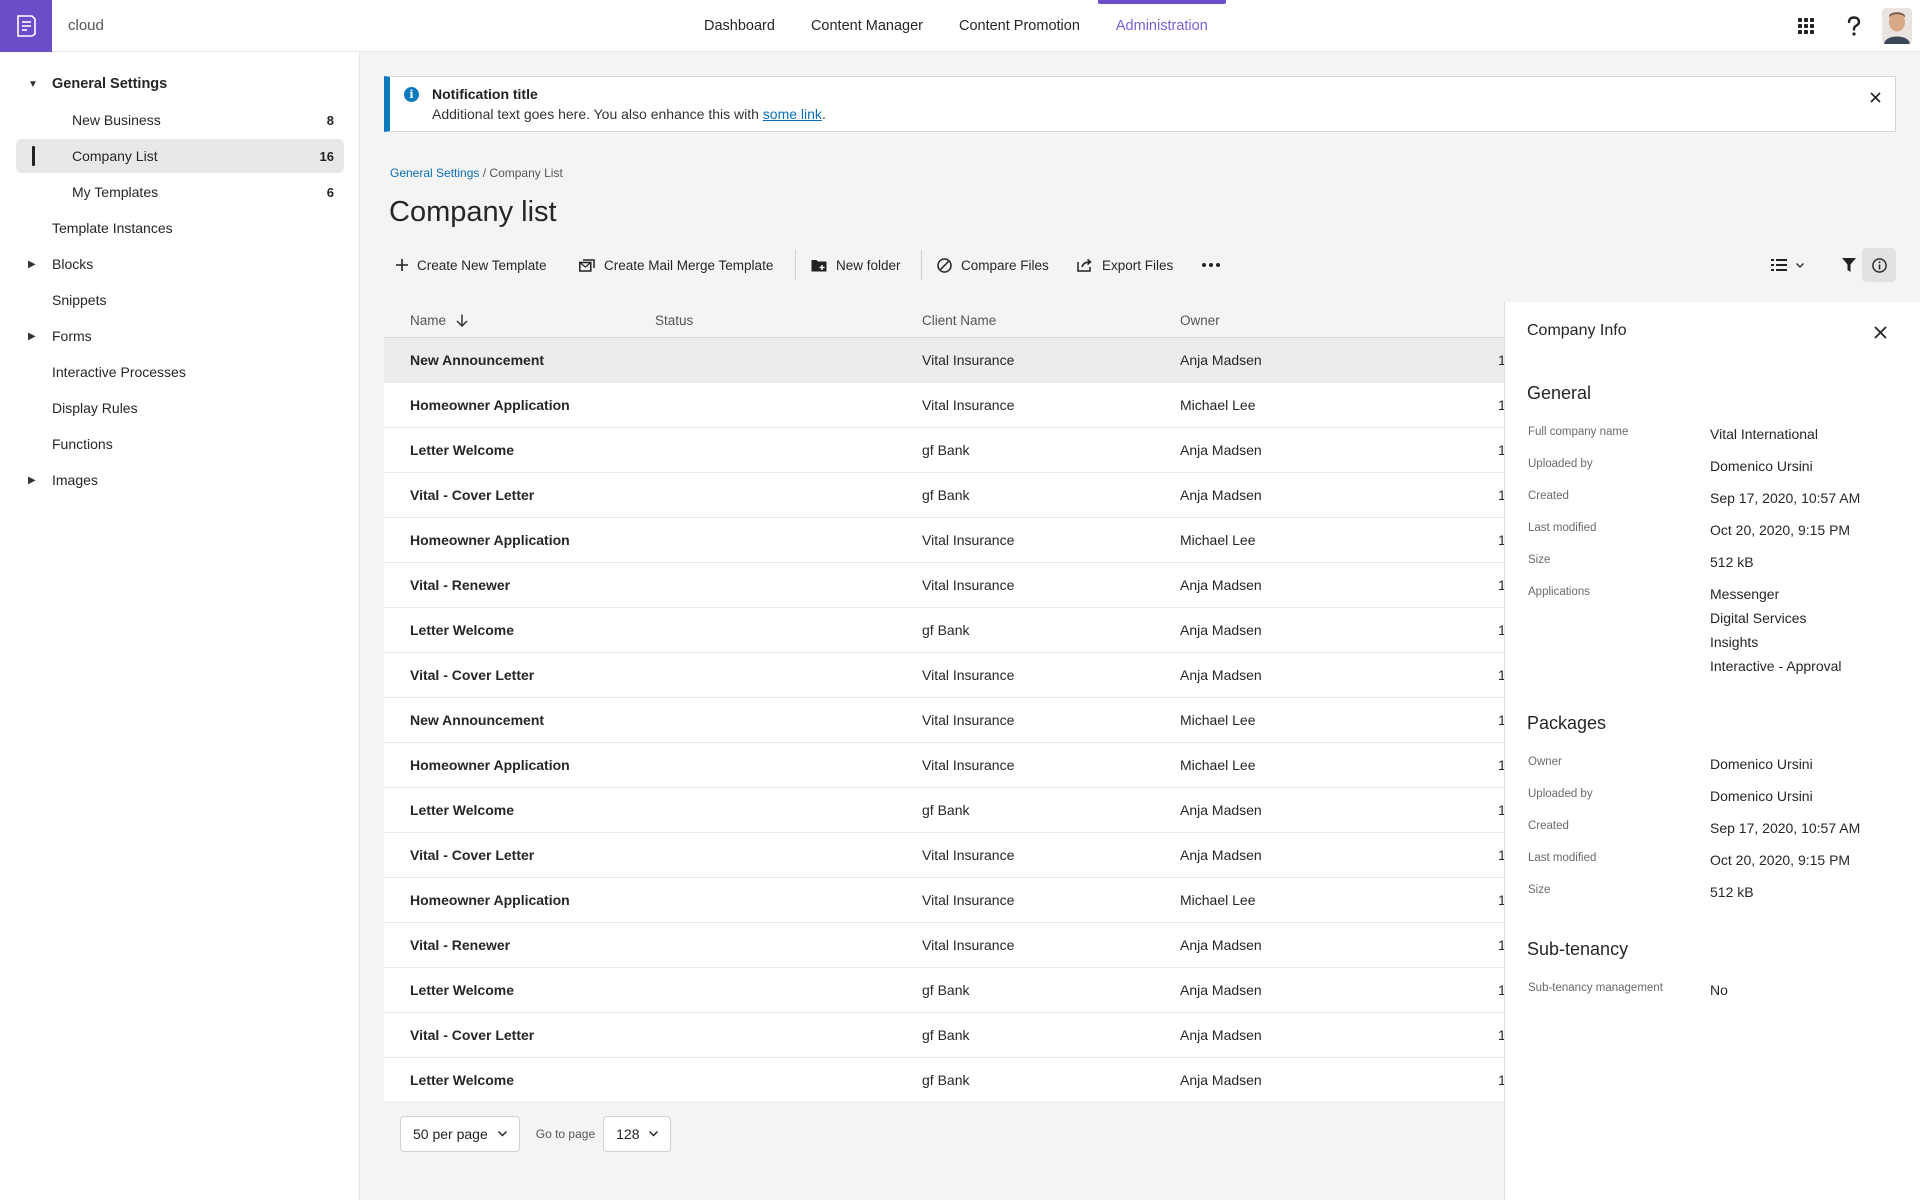  Describe the element at coordinates (434, 173) in the screenshot. I see `breadcrumb-general-settings: General Settings` at that location.